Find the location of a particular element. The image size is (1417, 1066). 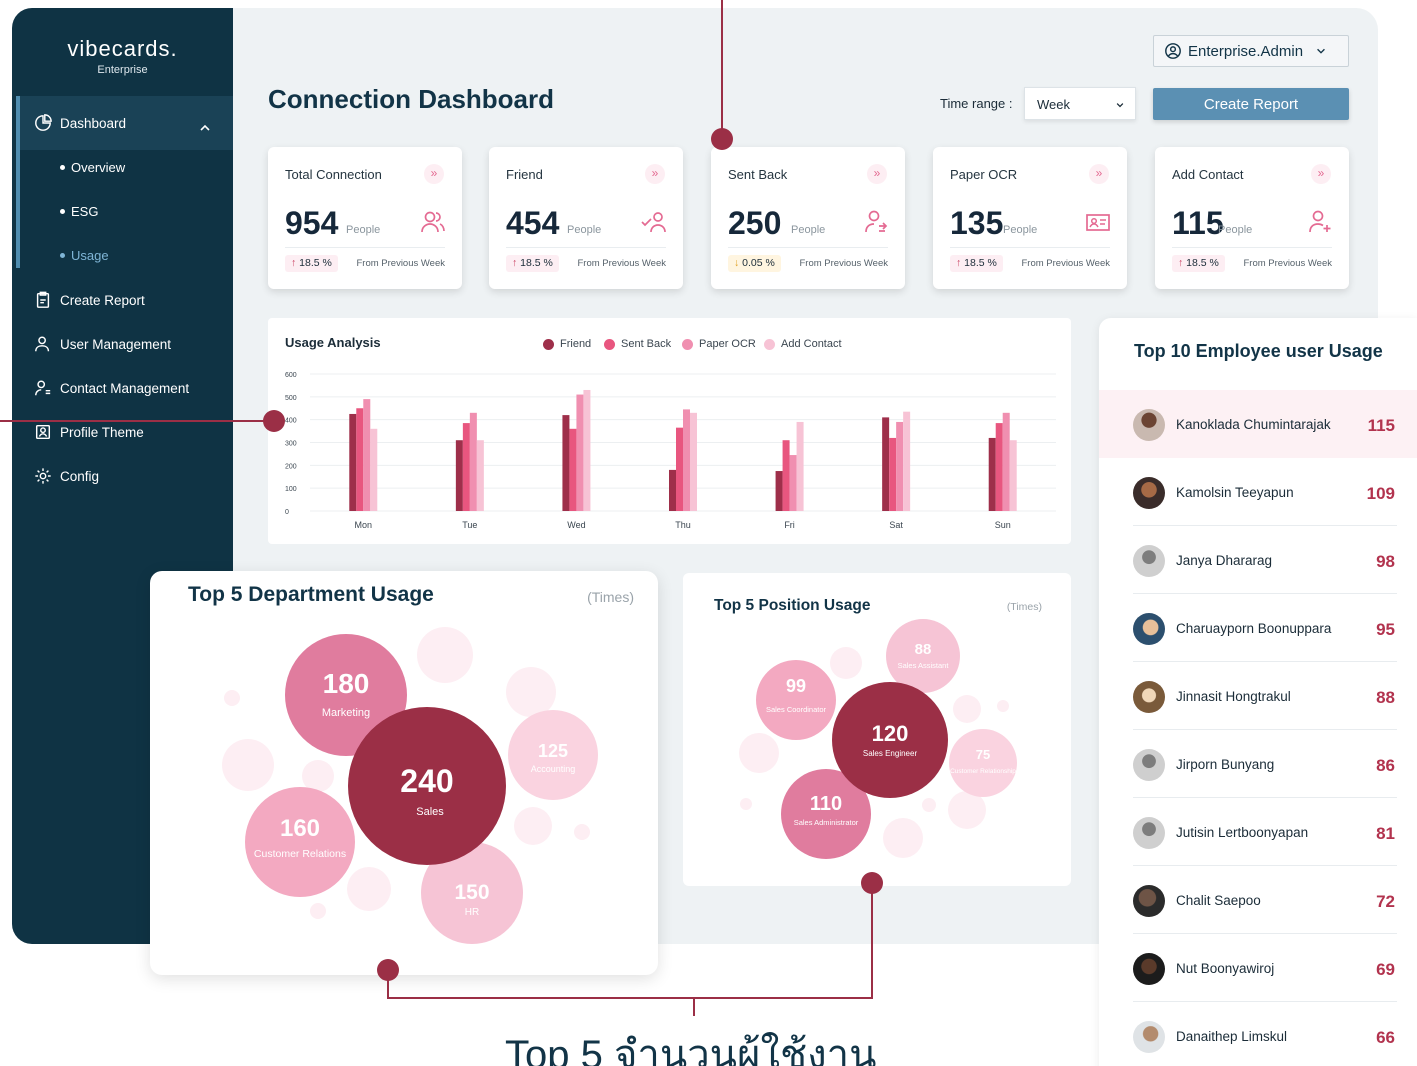

card-title: Paper OCR is located at coordinates (984, 174).